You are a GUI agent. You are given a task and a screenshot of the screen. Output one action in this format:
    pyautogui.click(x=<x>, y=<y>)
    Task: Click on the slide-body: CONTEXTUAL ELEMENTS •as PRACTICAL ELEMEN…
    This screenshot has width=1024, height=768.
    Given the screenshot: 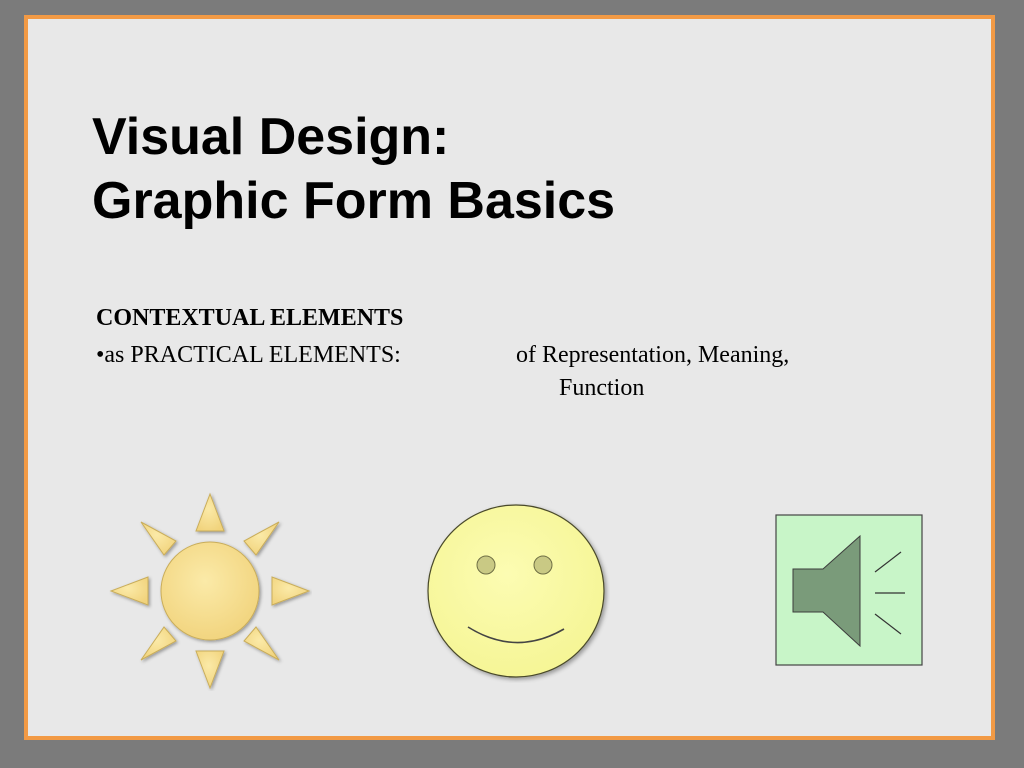 What is the action you would take?
    pyautogui.click(x=526, y=355)
    